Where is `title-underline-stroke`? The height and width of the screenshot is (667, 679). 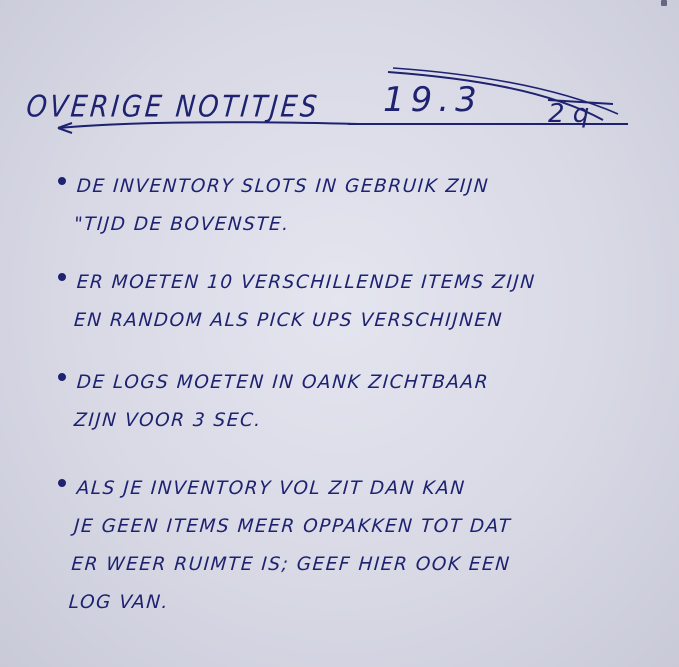
title-underline-stroke is located at coordinates (208, 125).